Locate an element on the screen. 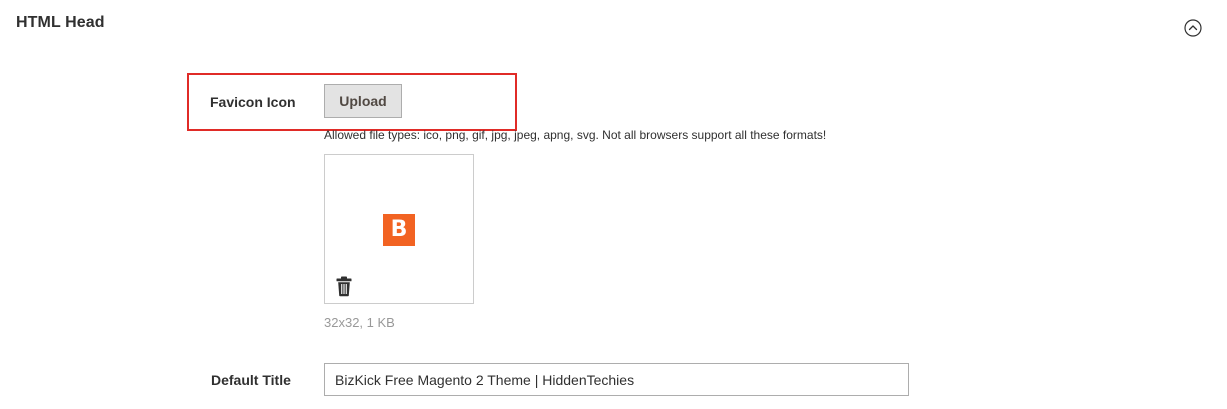  upload-button: Upload is located at coordinates (363, 101).